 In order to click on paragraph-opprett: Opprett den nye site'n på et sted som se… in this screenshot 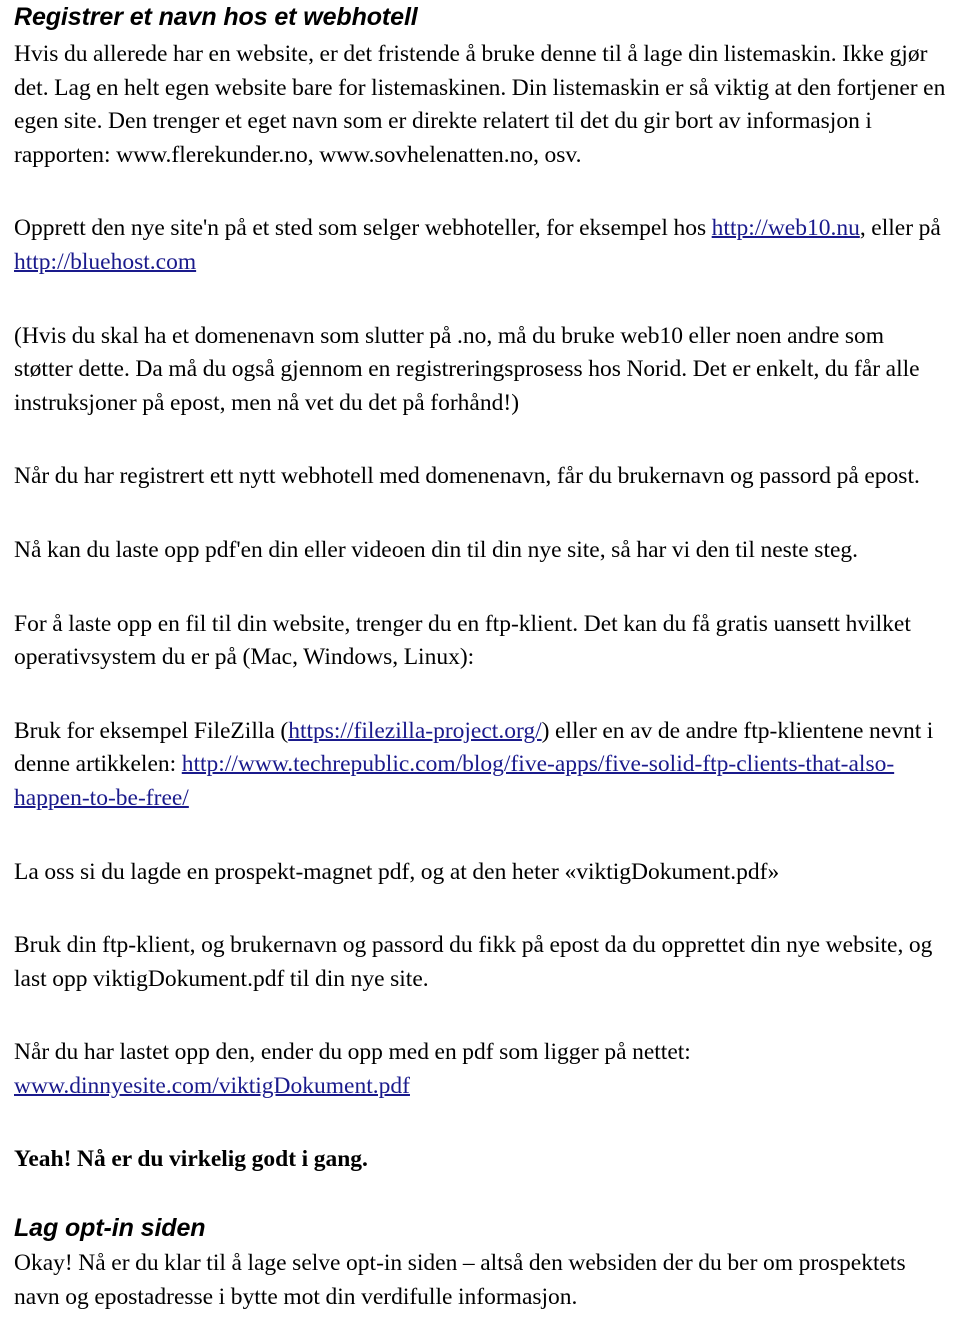, I will do `click(480, 245)`.